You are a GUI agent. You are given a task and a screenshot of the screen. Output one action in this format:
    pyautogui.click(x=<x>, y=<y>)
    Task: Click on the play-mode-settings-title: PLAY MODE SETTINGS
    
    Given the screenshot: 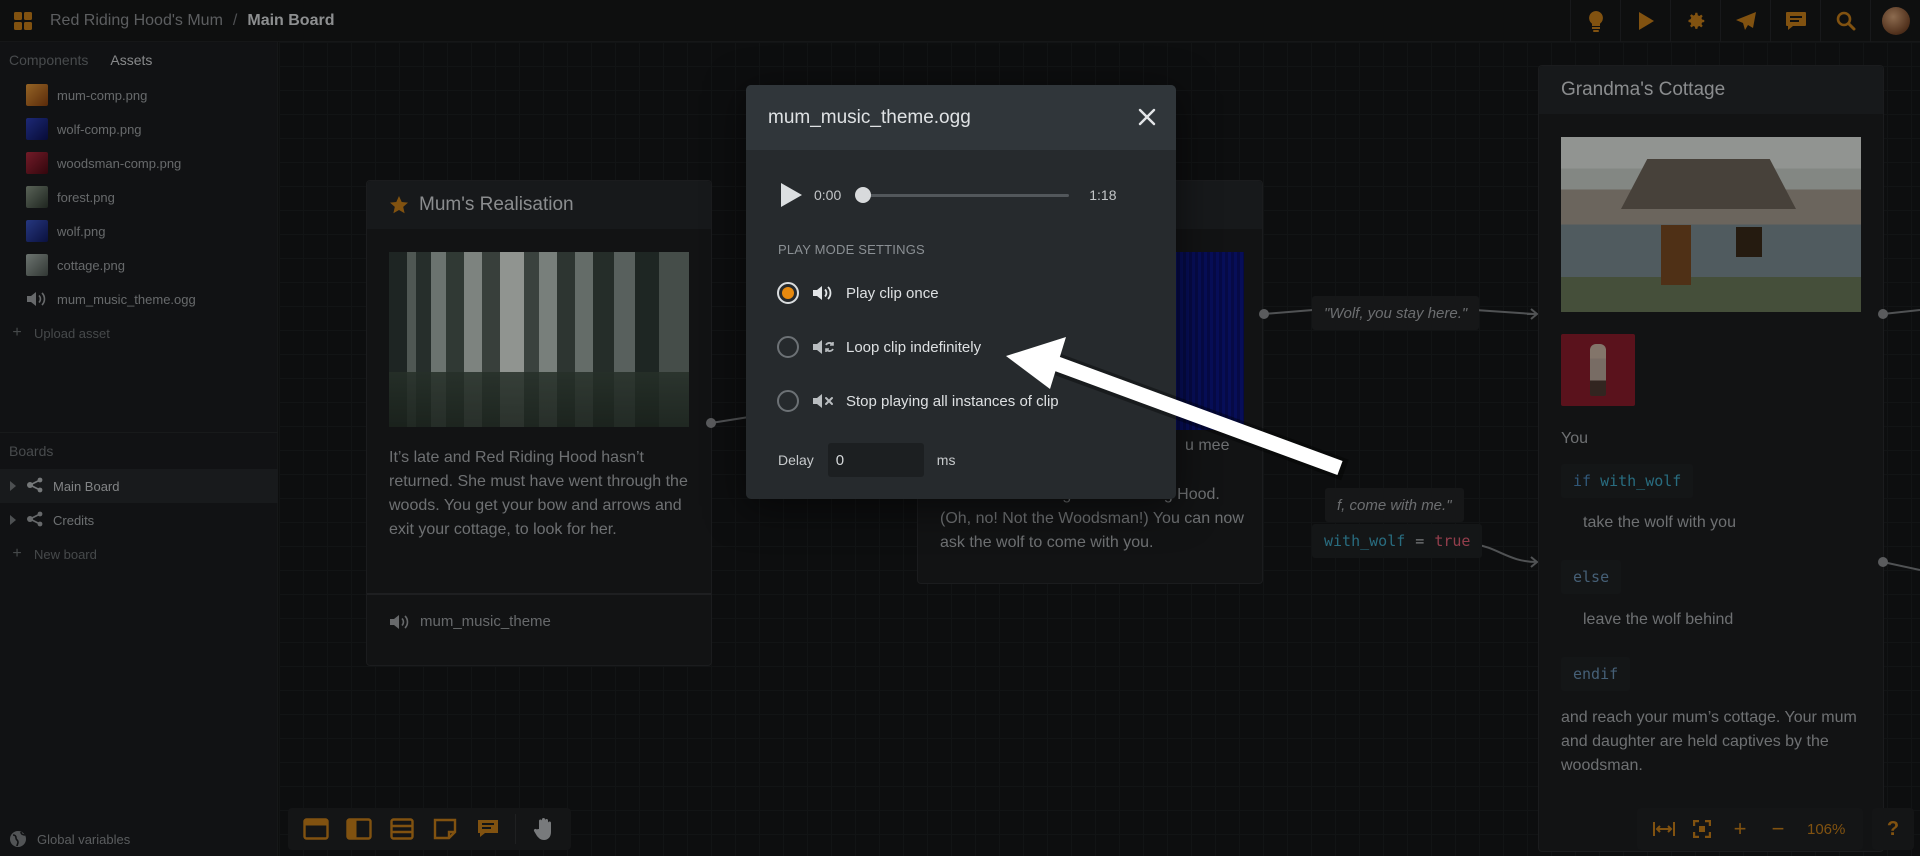 What is the action you would take?
    pyautogui.click(x=851, y=249)
    